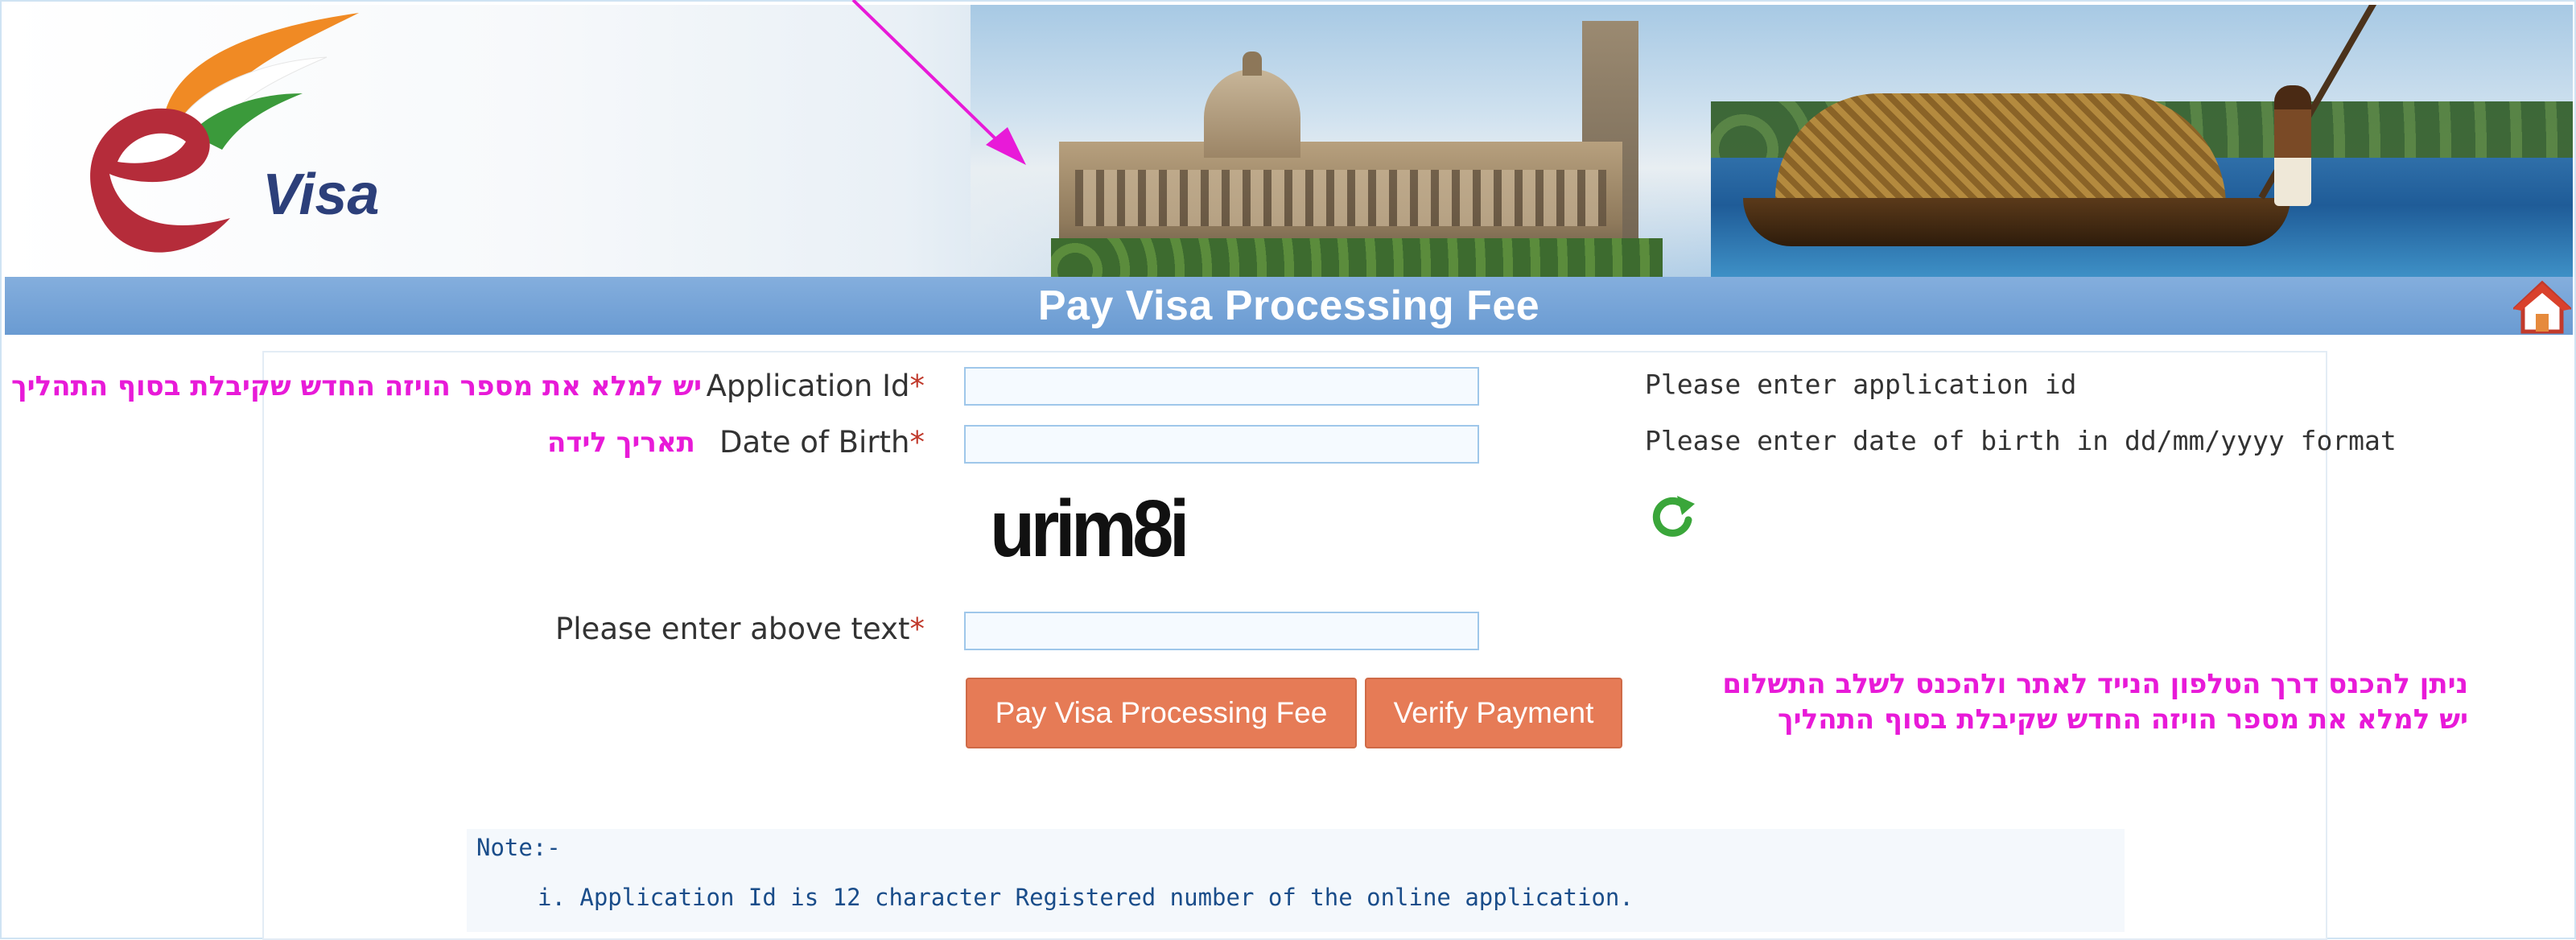  Describe the element at coordinates (1340, 198) in the screenshot. I see `banner-building-windows` at that location.